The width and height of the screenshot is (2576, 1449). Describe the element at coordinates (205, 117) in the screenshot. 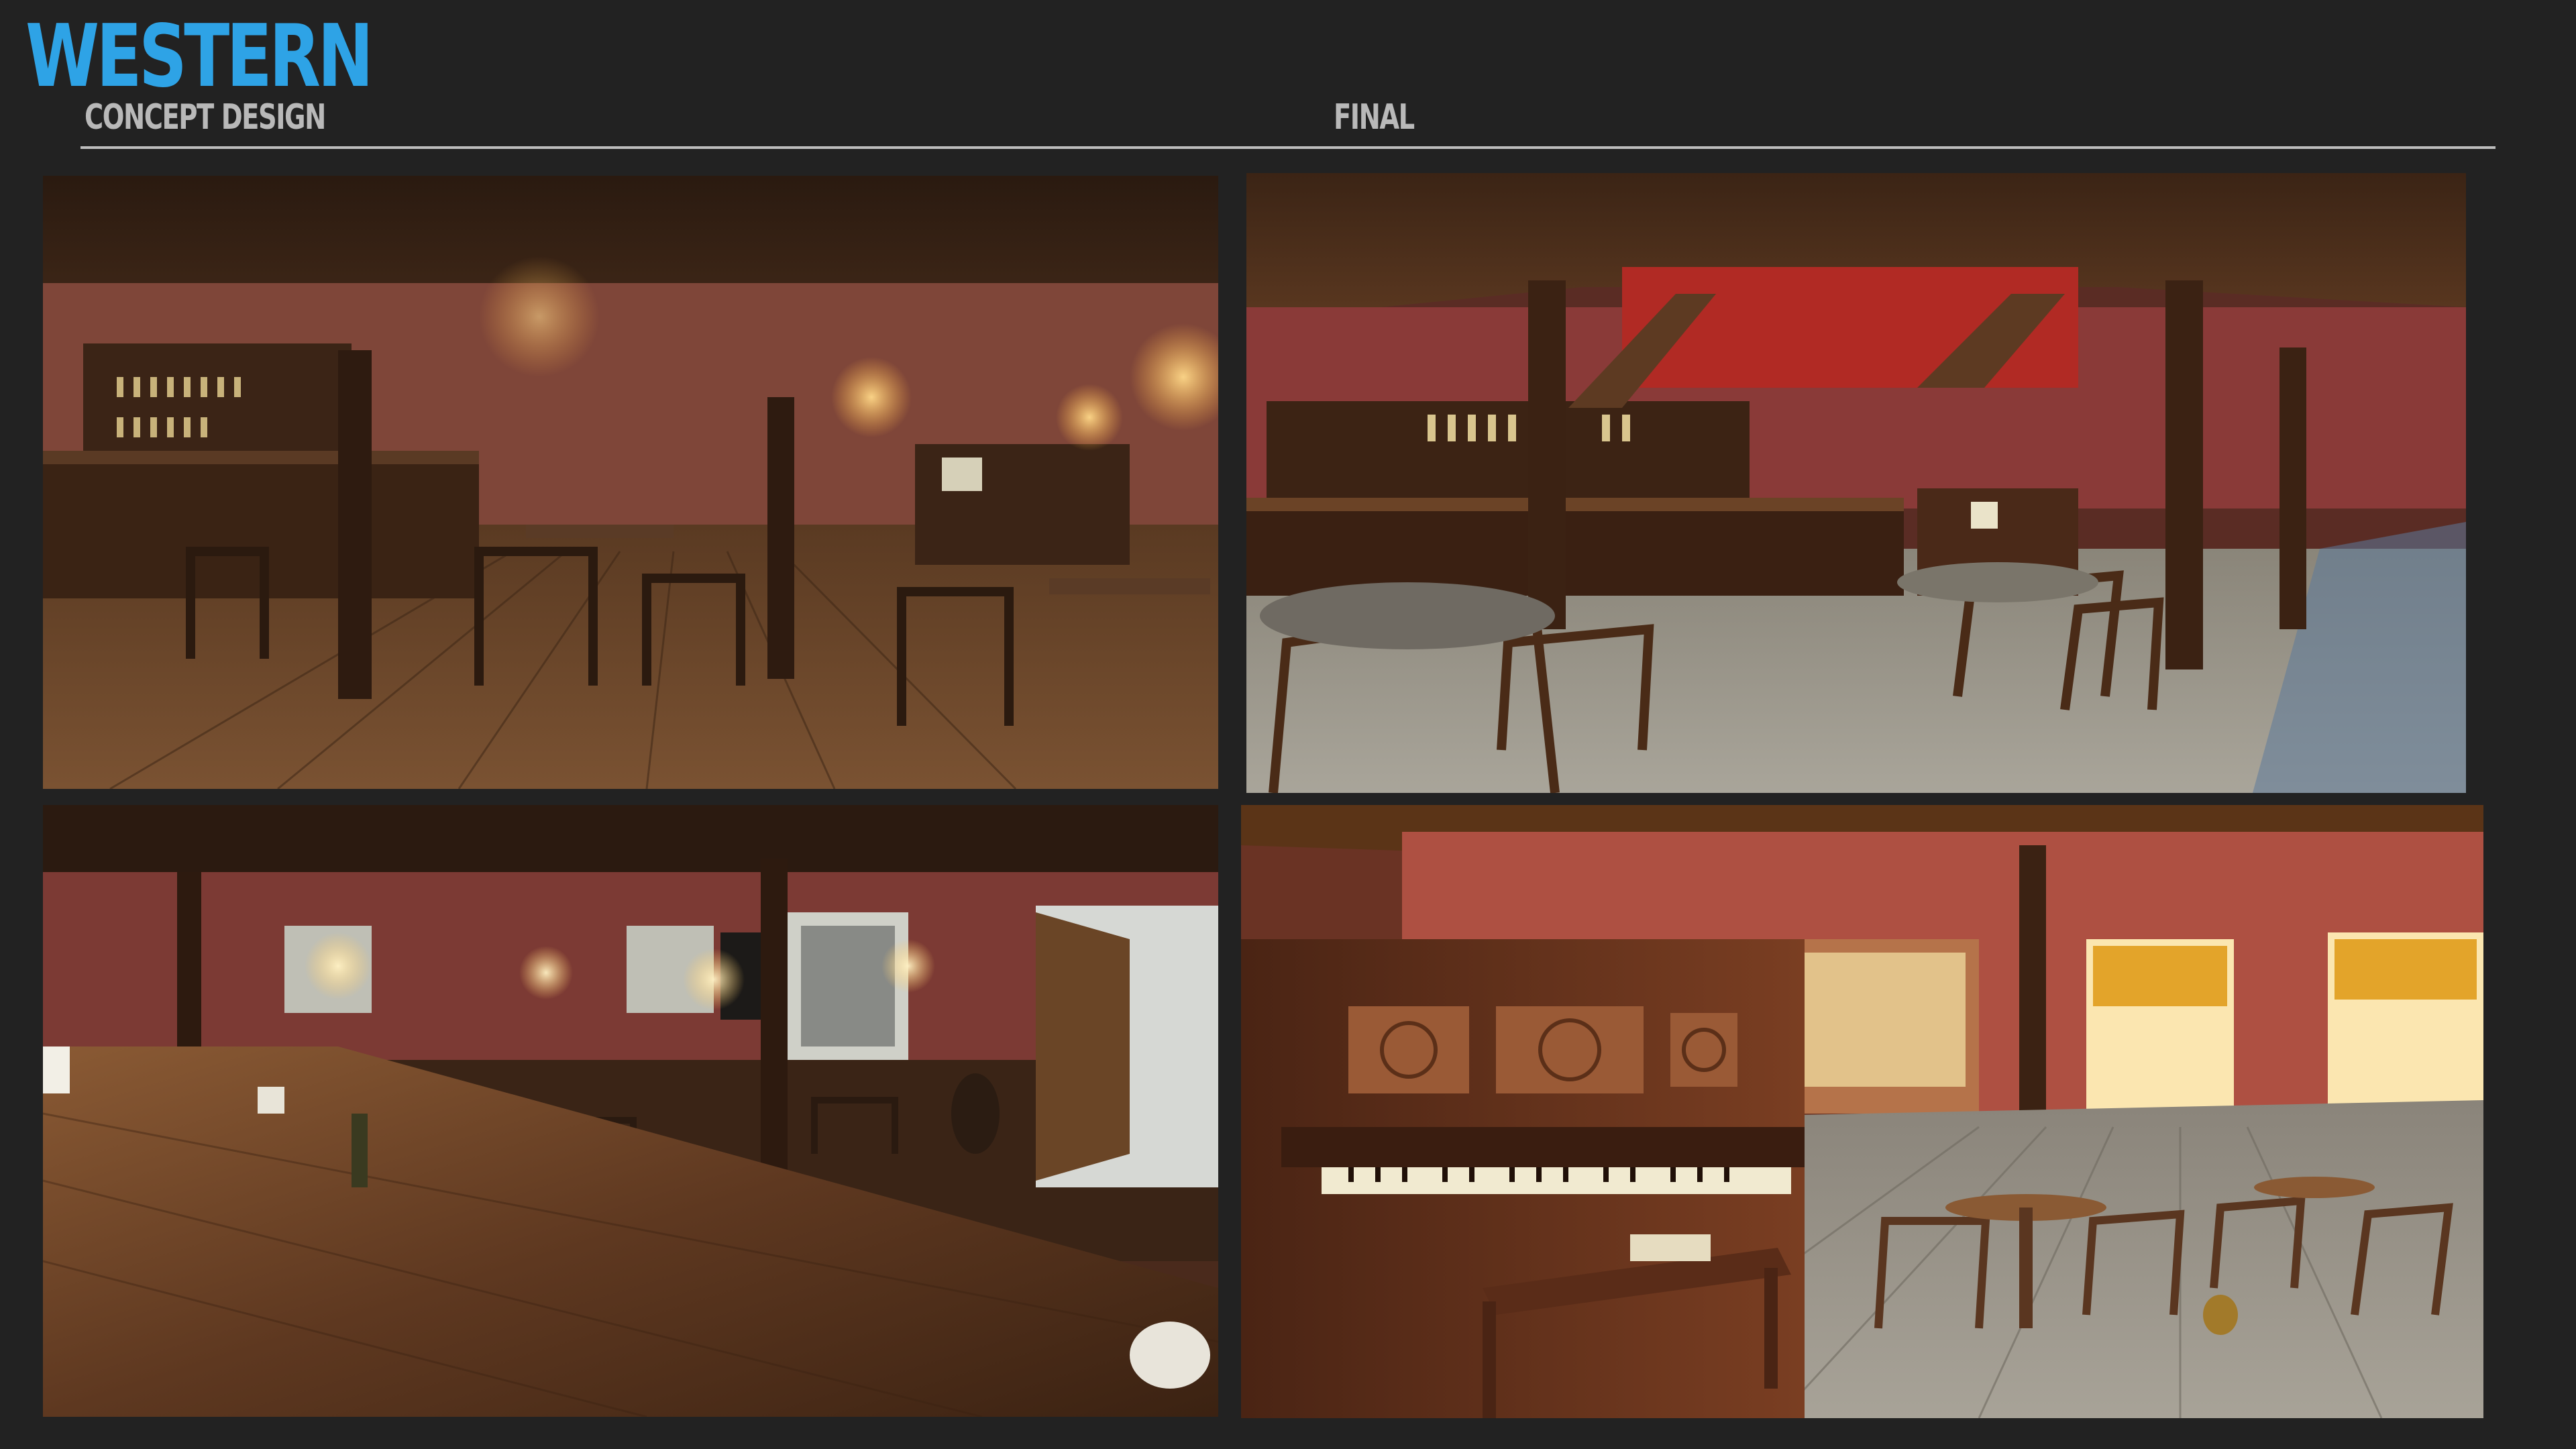

I see `concept-design-label: CONCEPT DESIGN` at that location.